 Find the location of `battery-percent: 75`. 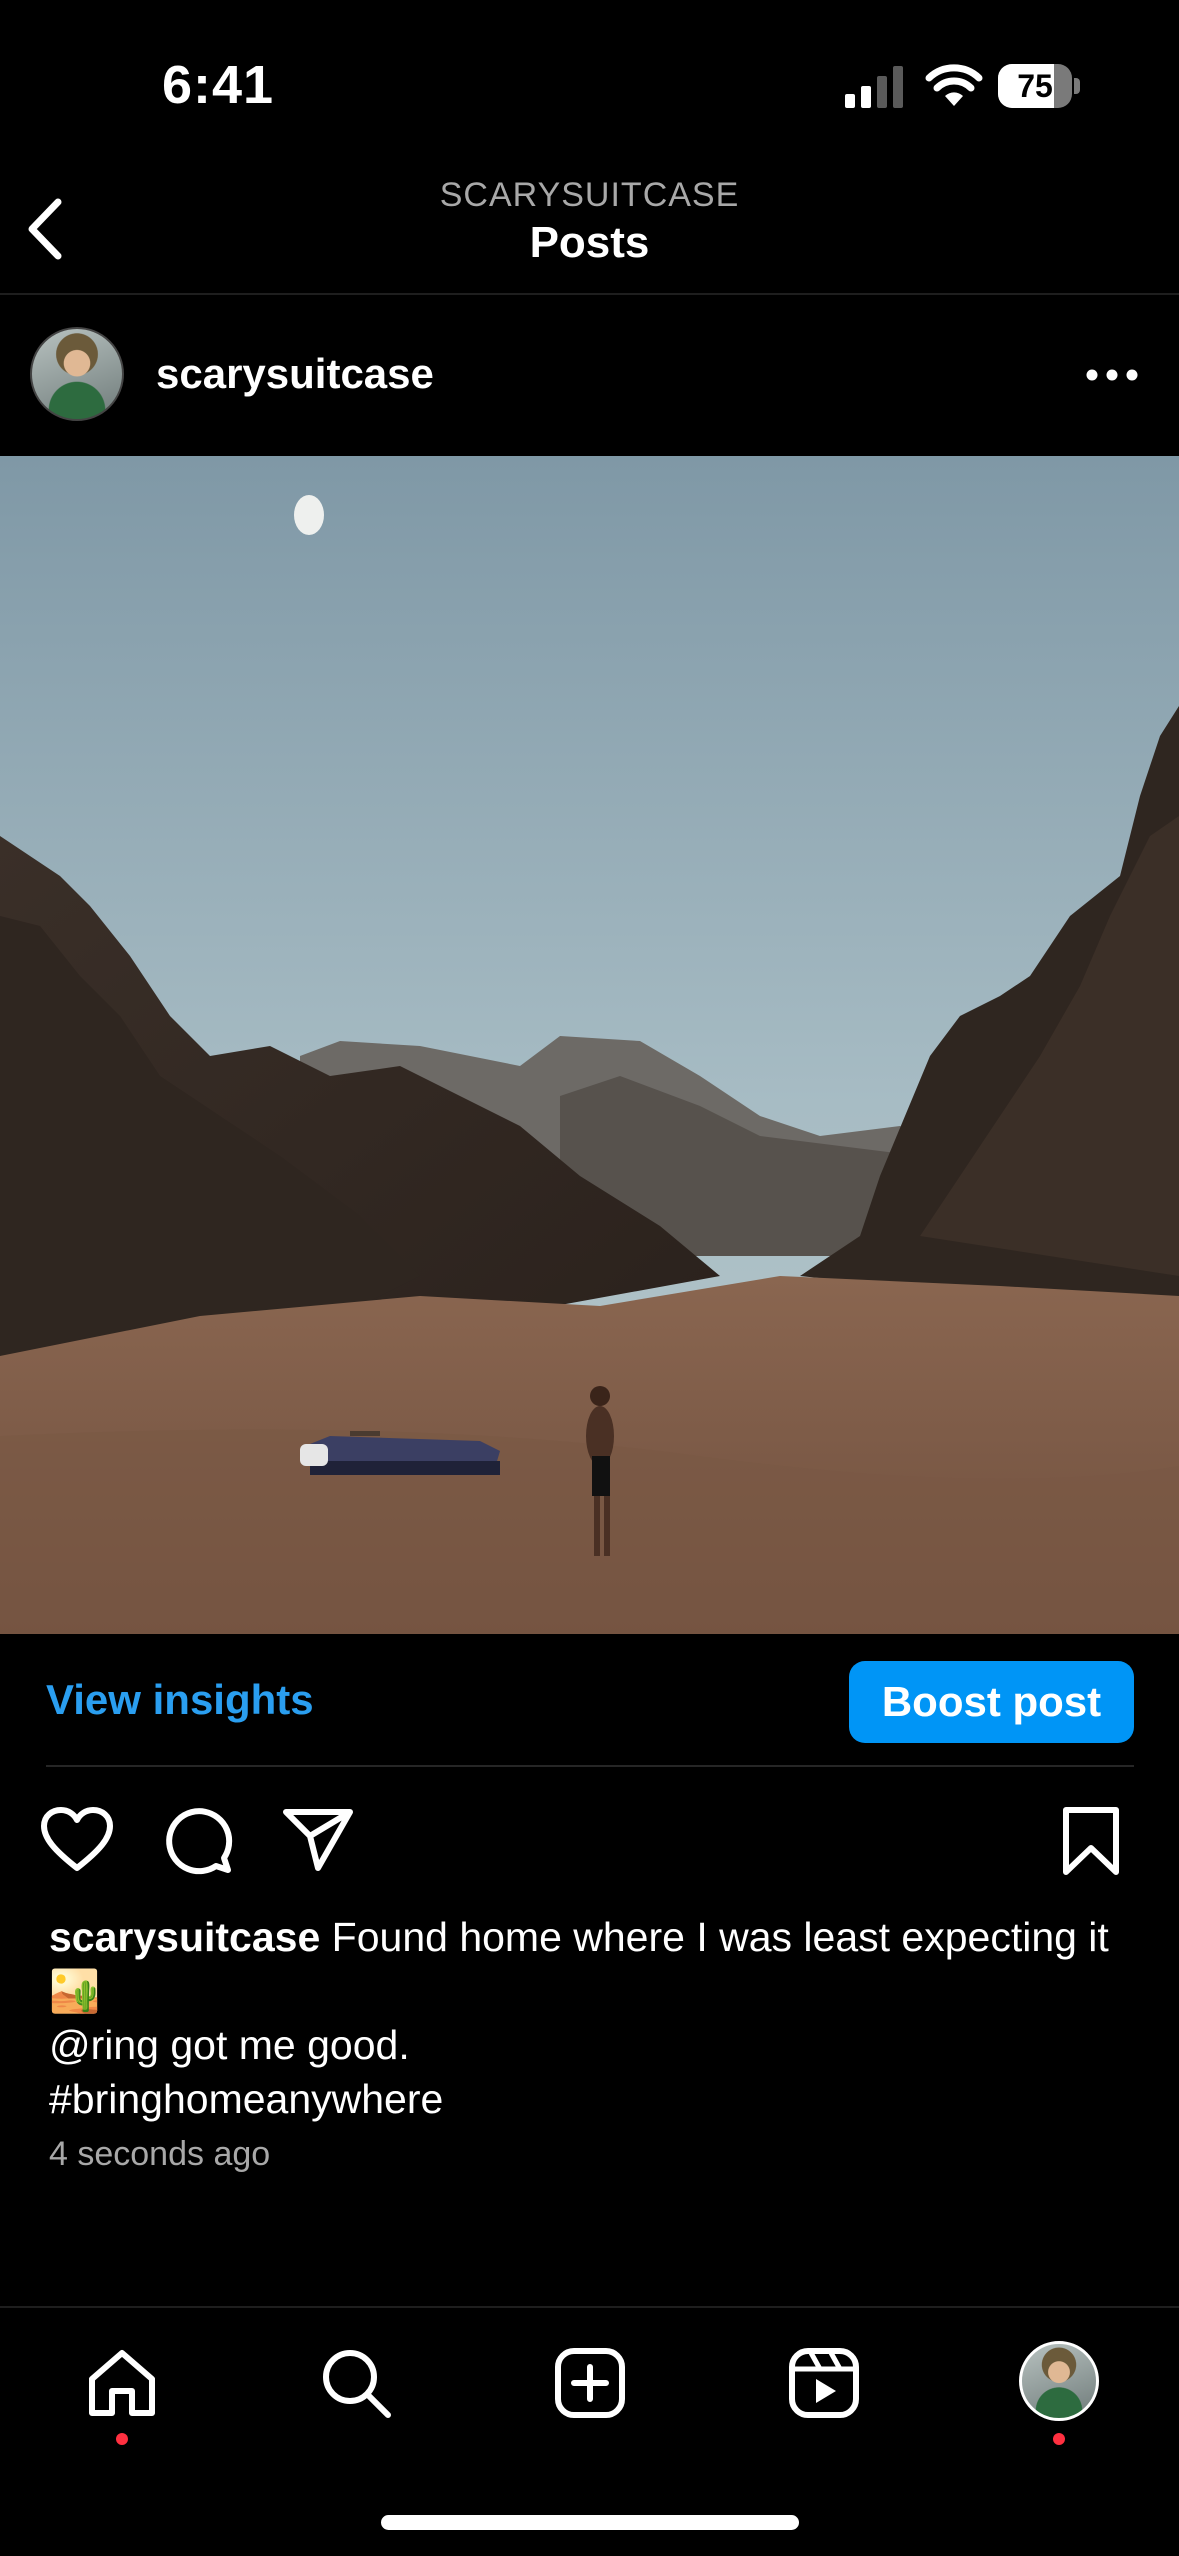

battery-percent: 75 is located at coordinates (1035, 86).